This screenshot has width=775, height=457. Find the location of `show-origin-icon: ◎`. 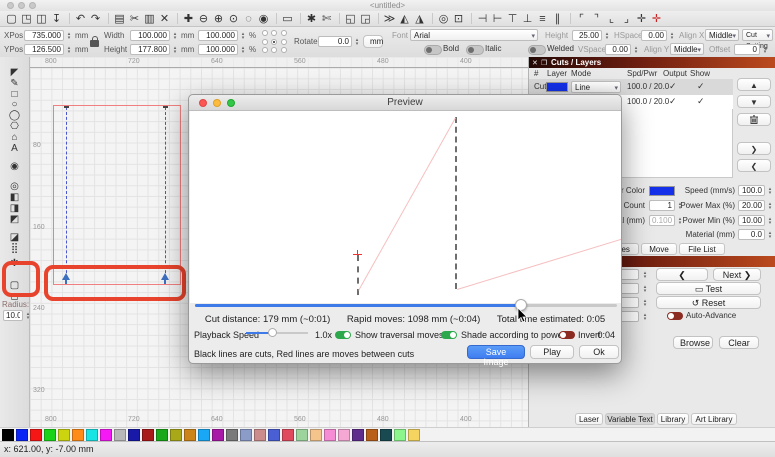

show-origin-icon: ◎ is located at coordinates (443, 19).